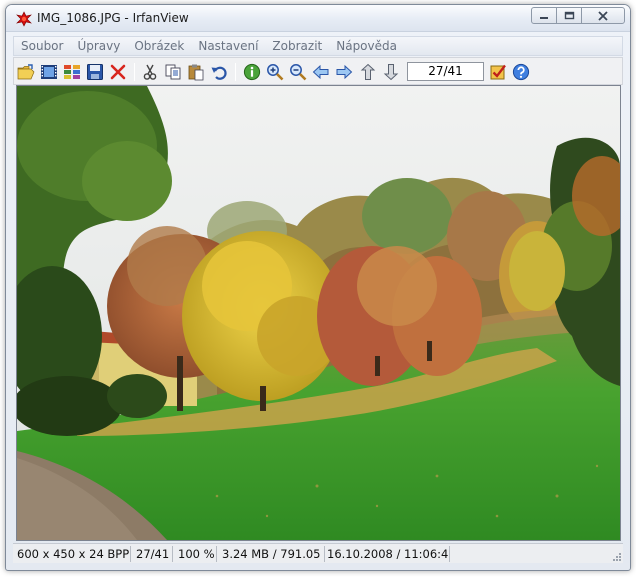 This screenshot has width=636, height=577. Describe the element at coordinates (521, 72) in the screenshot. I see `help-icon` at that location.